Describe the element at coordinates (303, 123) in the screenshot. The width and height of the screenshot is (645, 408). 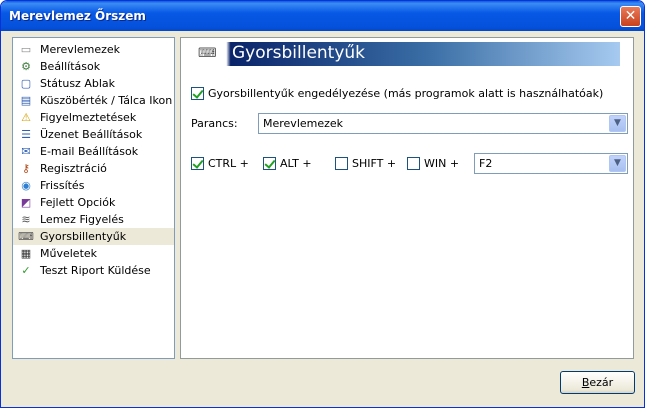
I see `command-select-value: Merevlemezek` at that location.